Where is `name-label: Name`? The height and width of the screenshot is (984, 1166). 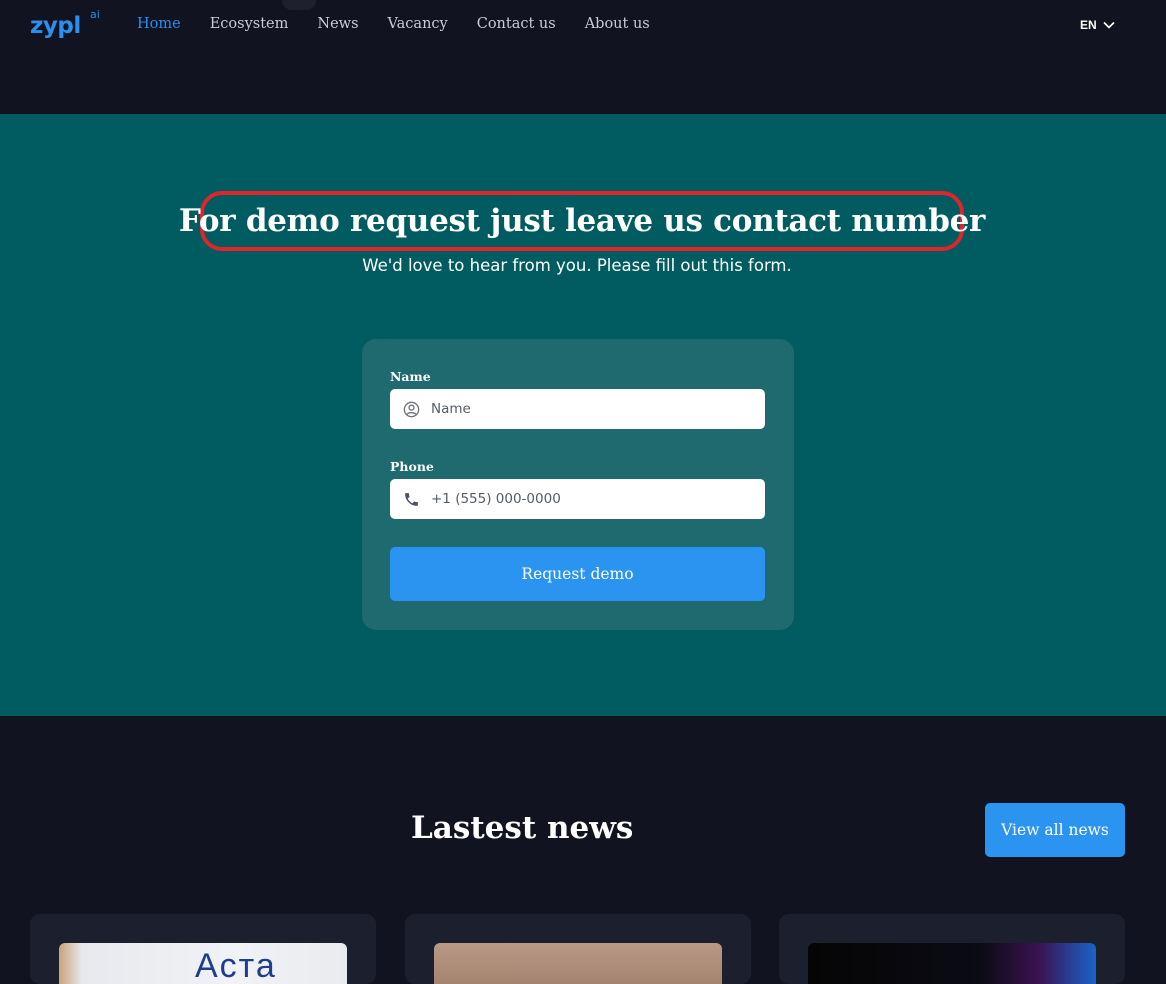
name-label: Name is located at coordinates (410, 376).